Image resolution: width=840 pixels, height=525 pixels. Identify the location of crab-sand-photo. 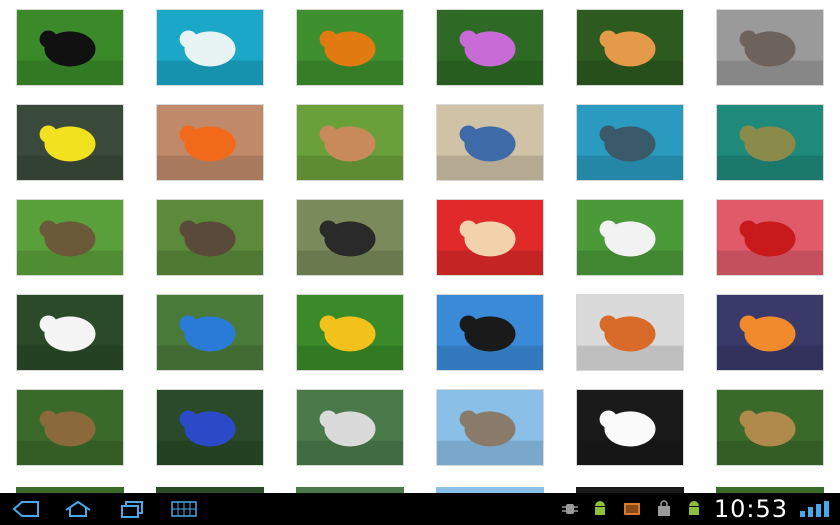
(490, 142).